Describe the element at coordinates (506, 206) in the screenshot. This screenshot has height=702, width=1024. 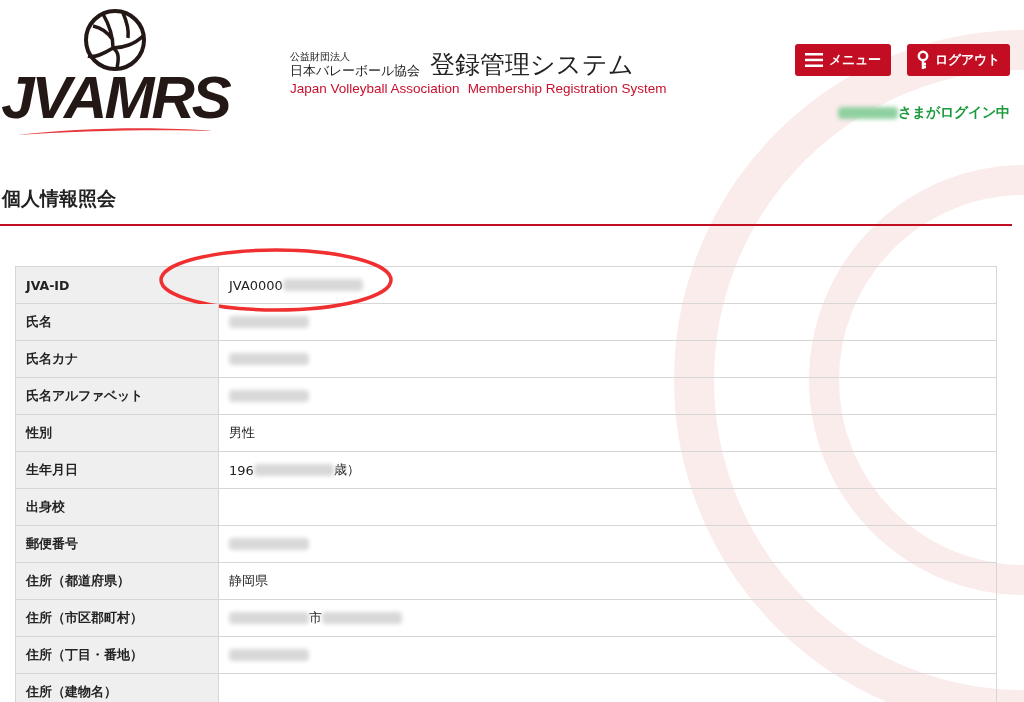
I see `page-title: 個人情報照会` at that location.